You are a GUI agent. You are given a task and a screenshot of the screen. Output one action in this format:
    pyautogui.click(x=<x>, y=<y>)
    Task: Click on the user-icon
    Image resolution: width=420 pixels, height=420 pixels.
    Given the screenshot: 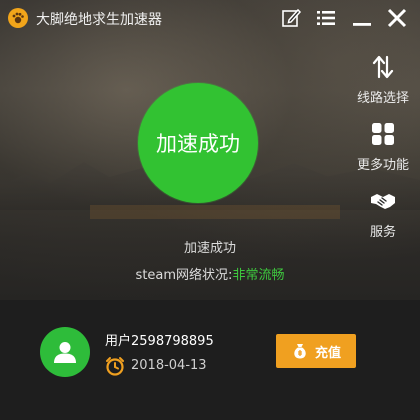 What is the action you would take?
    pyautogui.click(x=65, y=352)
    